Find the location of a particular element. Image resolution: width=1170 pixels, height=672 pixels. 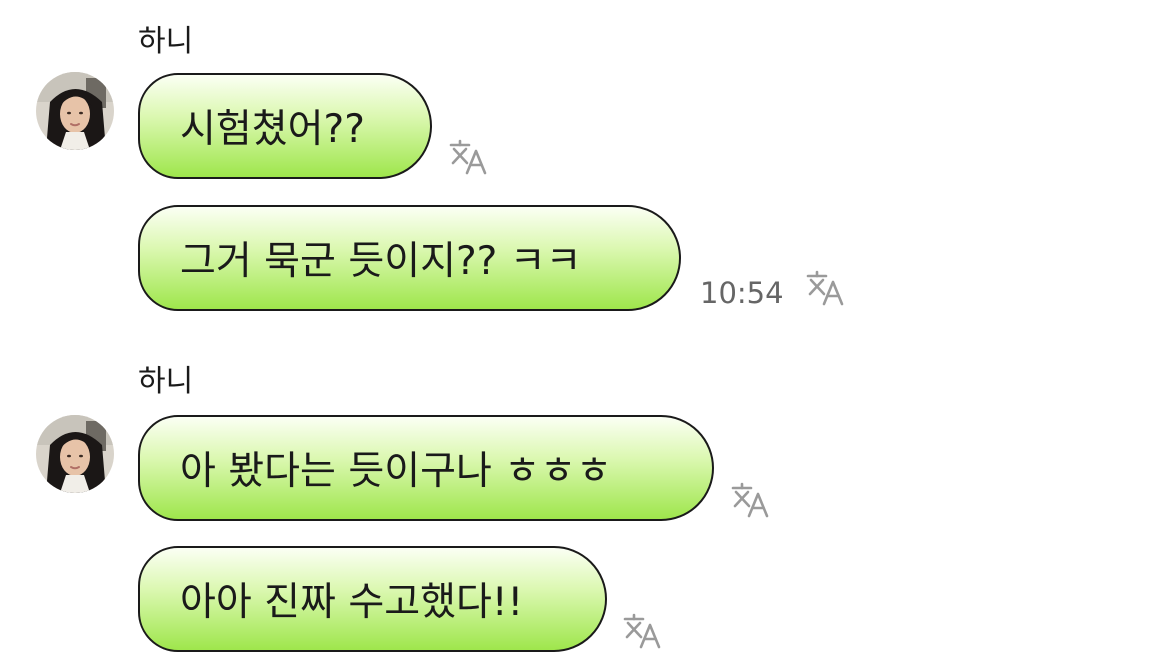

message-bubble: 아 봤다는 듯이구나 ㅎㅎㅎ is located at coordinates (426, 468).